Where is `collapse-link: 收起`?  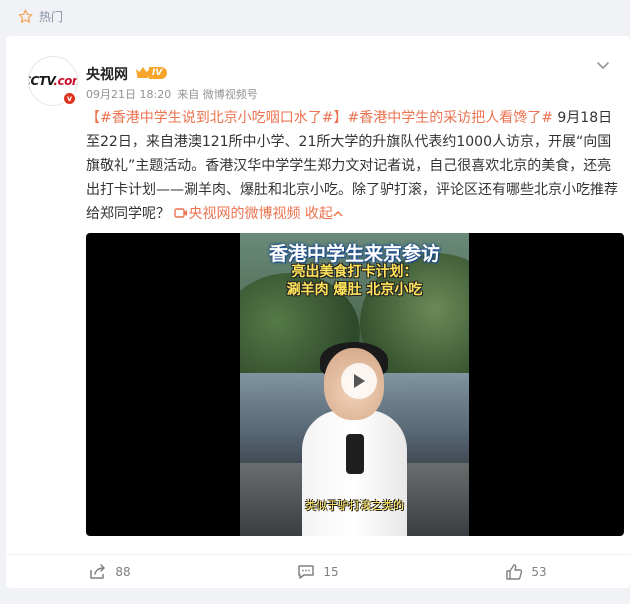 collapse-link: 收起 is located at coordinates (324, 214).